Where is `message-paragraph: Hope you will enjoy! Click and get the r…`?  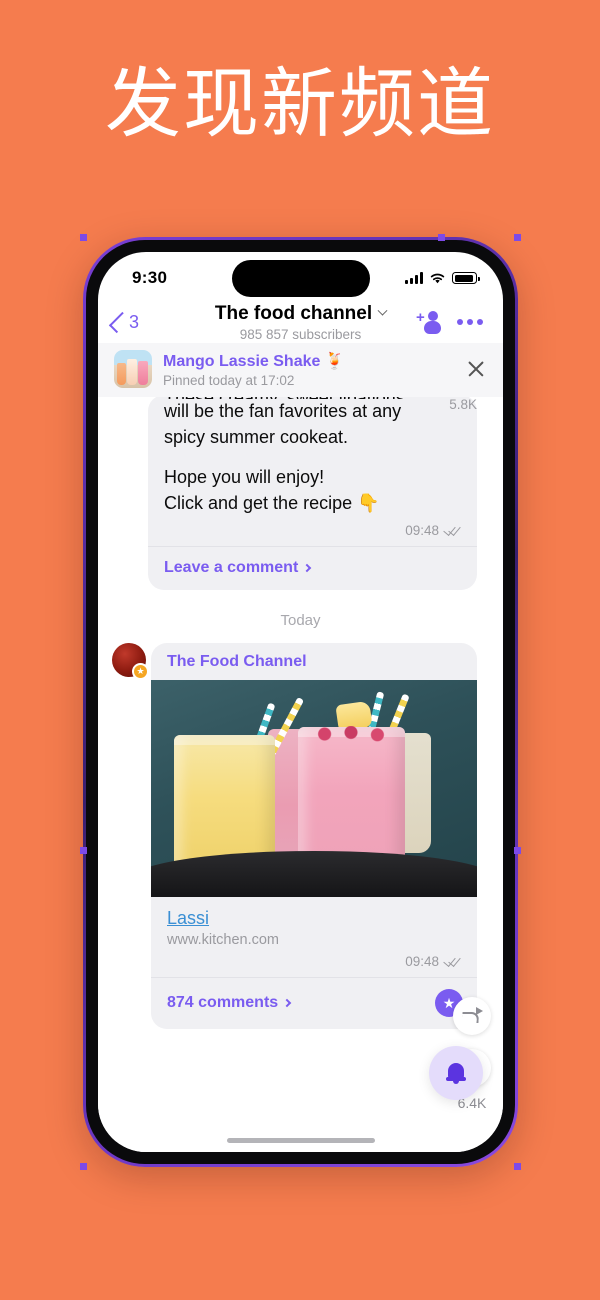 message-paragraph: Hope you will enjoy! Click and get the r… is located at coordinates (312, 491).